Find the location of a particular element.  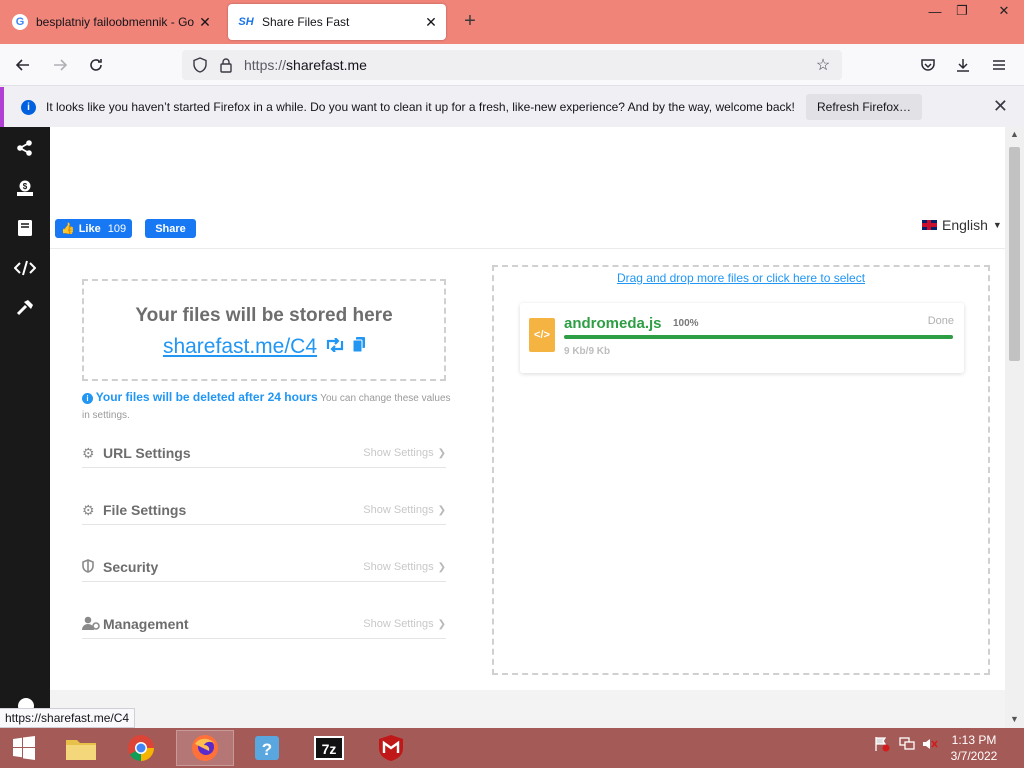

chrome-taskbar-button is located at coordinates (141, 748).